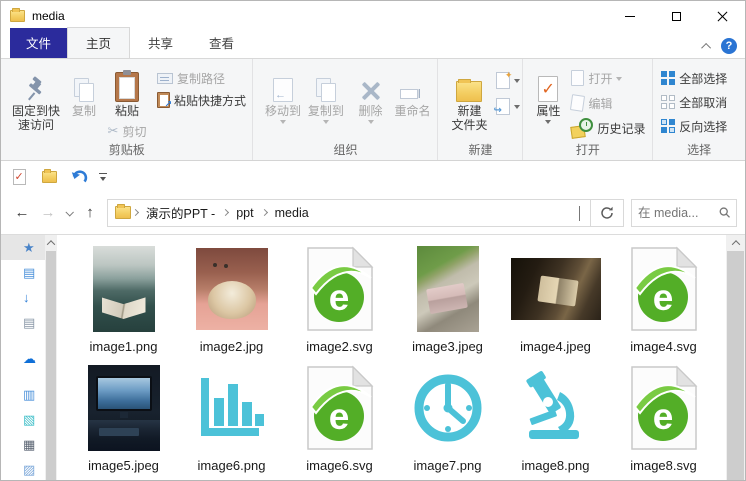 The height and width of the screenshot is (481, 746). Describe the element at coordinates (349, 212) in the screenshot. I see `address-bar: 演示的PPT - ppt media` at that location.